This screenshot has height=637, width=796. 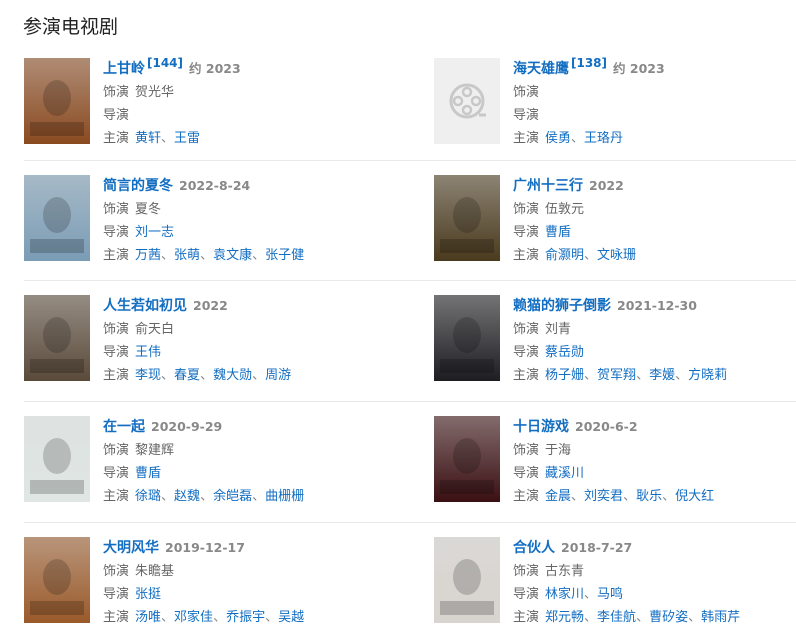 What do you see at coordinates (616, 617) in the screenshot?
I see `star-link: 李佳航` at bounding box center [616, 617].